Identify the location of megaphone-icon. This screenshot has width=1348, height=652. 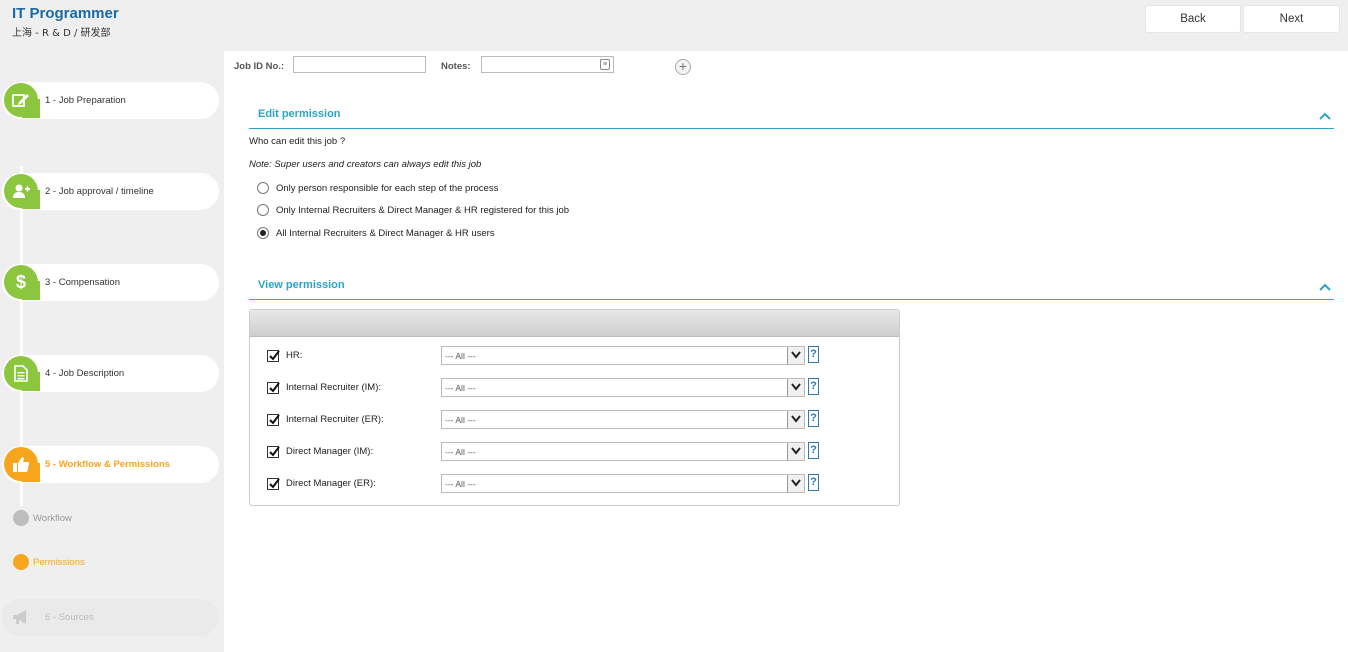
(21, 617).